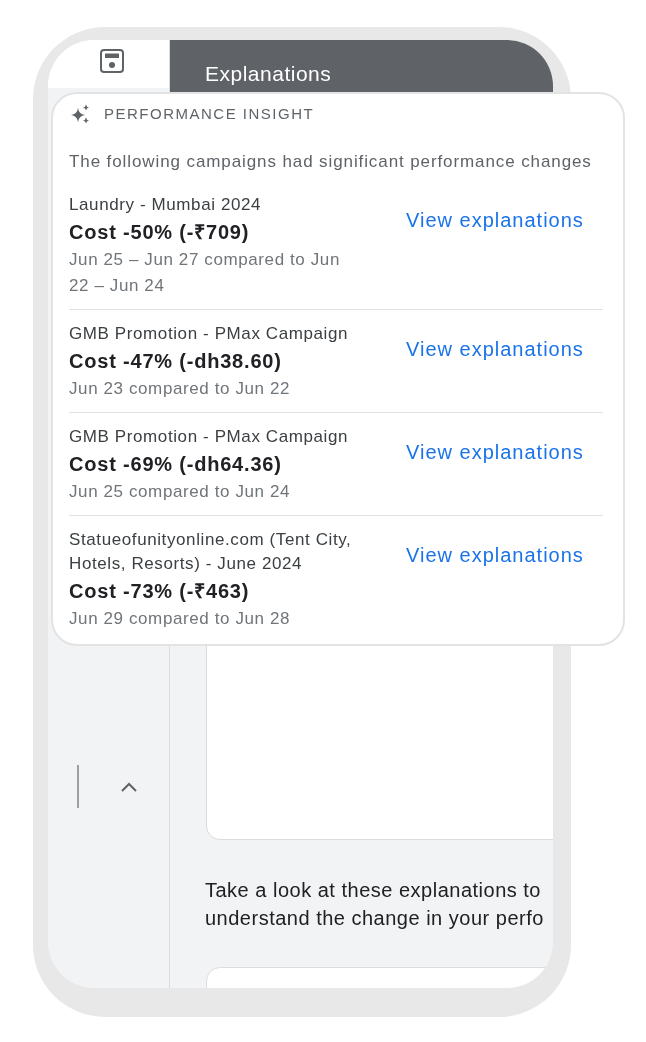 This screenshot has height=1042, width=646. I want to click on explanation-hint: Take a look at these explanations to understand the change in your perfo, so click(374, 904).